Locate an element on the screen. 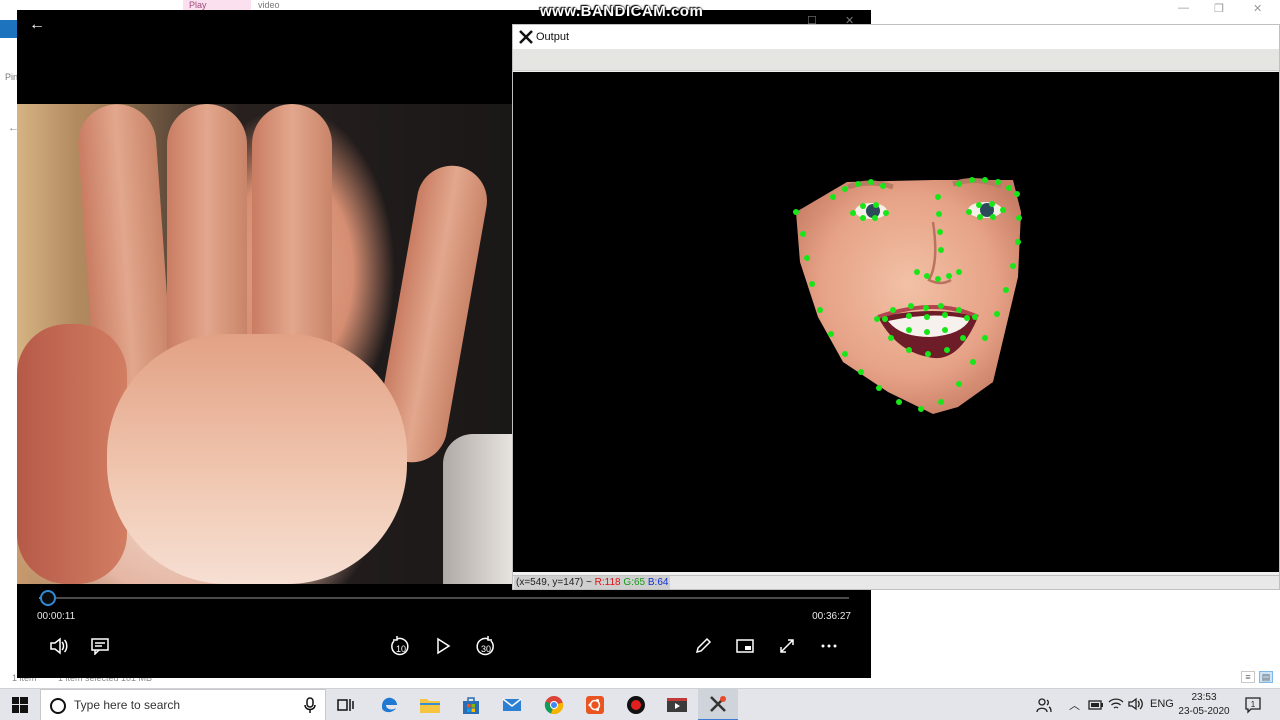 The width and height of the screenshot is (1280, 720). folder-icon is located at coordinates (430, 706).